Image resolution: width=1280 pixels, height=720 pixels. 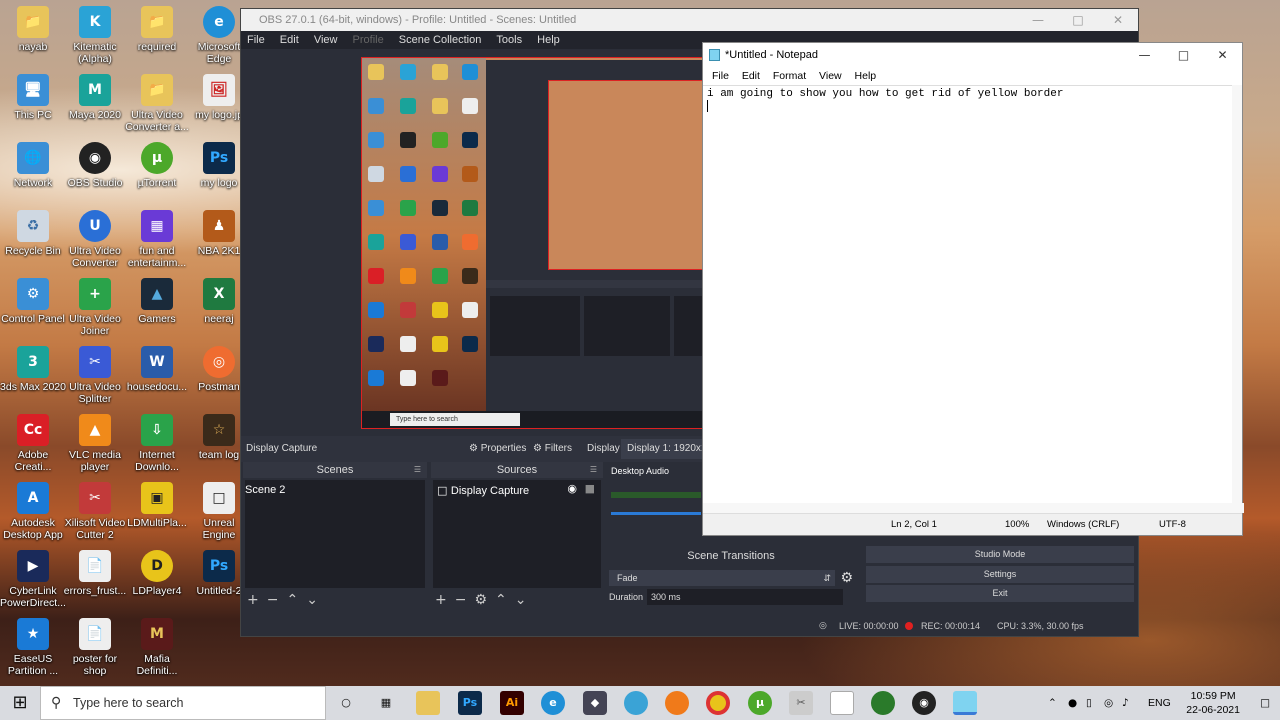 What do you see at coordinates (965, 703) in the screenshot?
I see `notepad-icon` at bounding box center [965, 703].